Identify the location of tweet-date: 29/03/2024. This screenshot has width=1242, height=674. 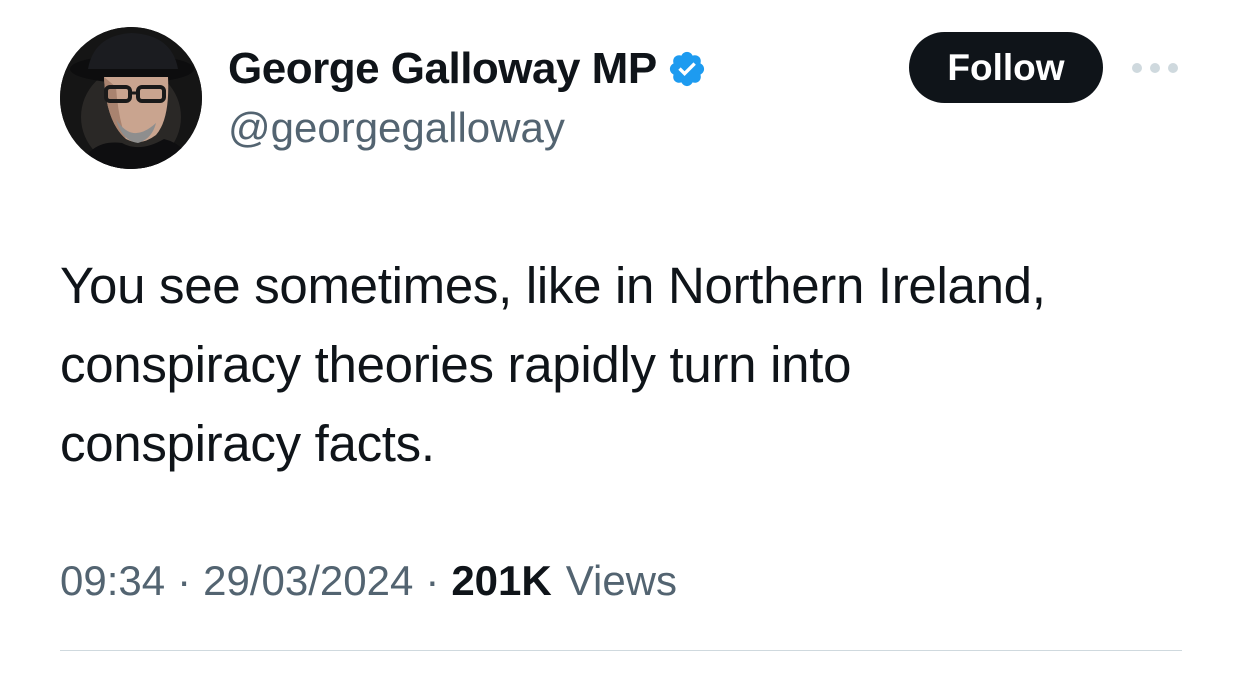
(308, 581).